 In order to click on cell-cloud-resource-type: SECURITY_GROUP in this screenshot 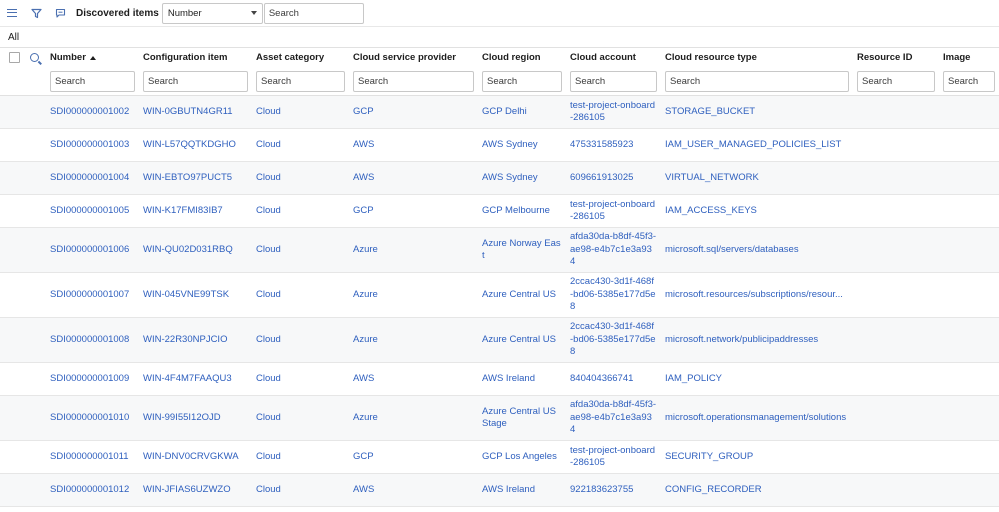, I will do `click(757, 457)`.